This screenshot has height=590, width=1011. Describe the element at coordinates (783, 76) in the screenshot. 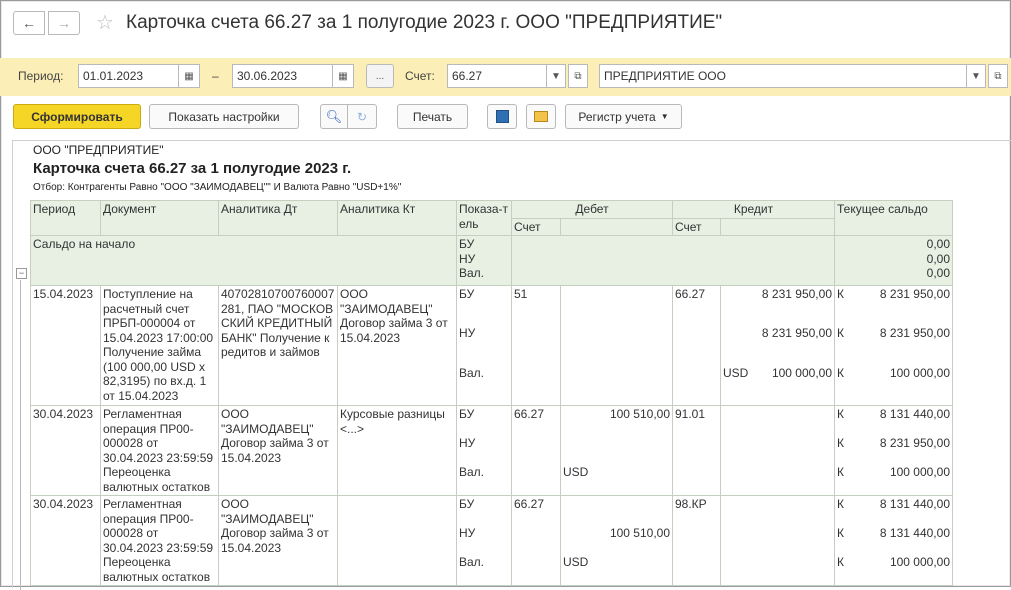

I see `organization-input: ПРЕДПРИЯТИЕ ООО` at that location.